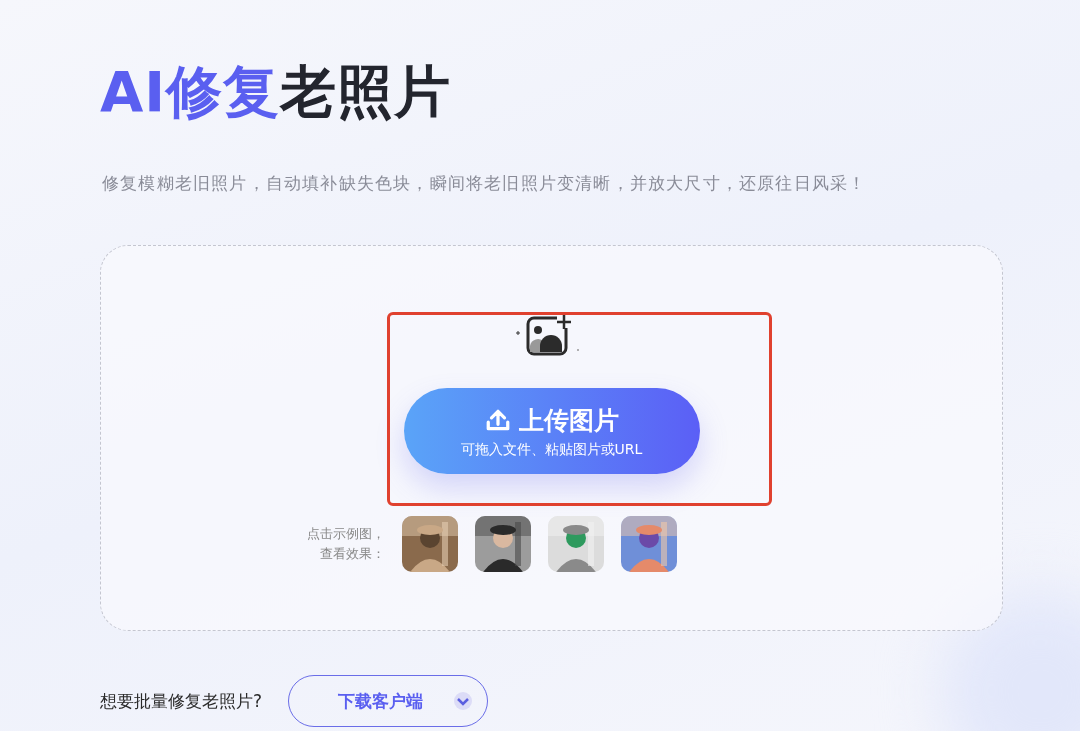 The image size is (1080, 731). Describe the element at coordinates (276, 92) in the screenshot. I see `page-title: AI修复老照片` at that location.